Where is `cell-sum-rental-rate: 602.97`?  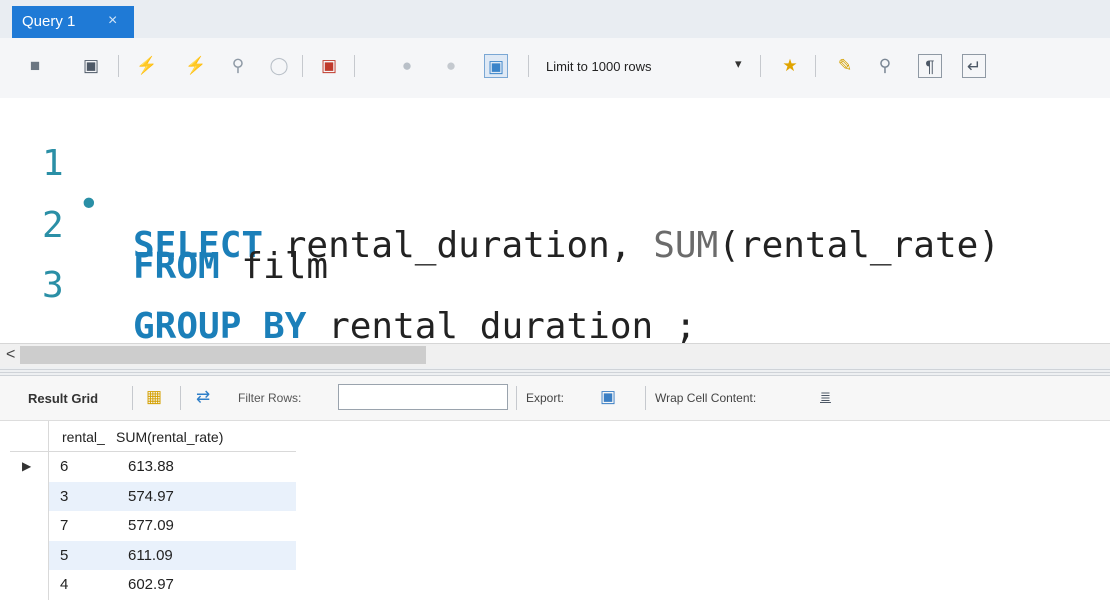 cell-sum-rental-rate: 602.97 is located at coordinates (151, 584).